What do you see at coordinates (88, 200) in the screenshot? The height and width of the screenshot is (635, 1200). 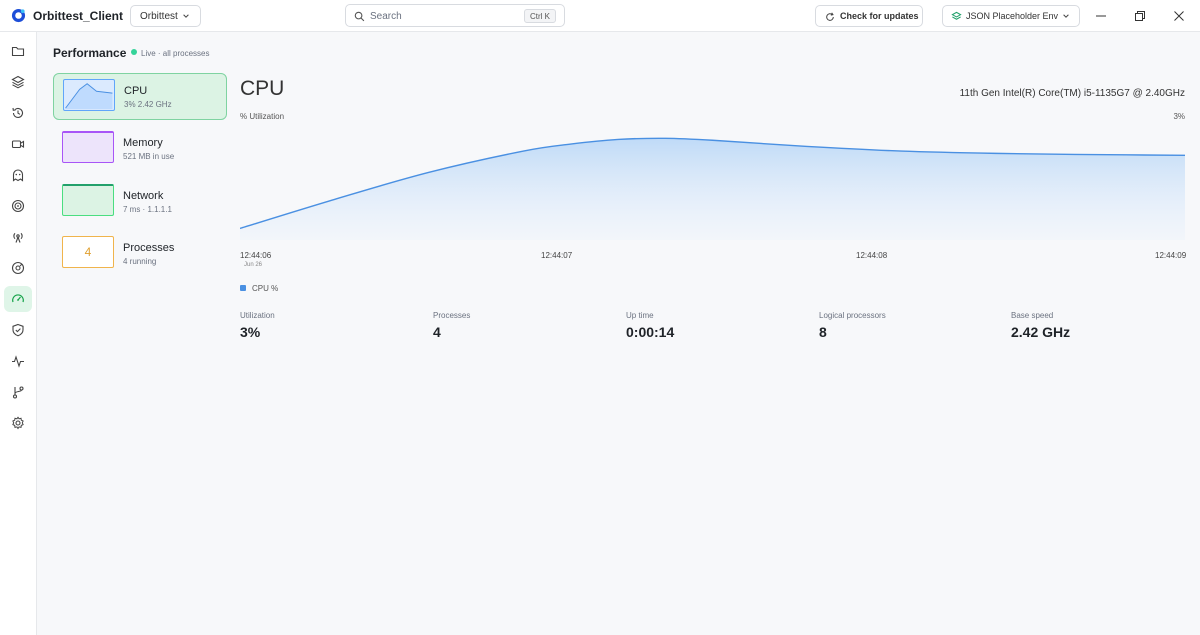 I see `network-thumbnail` at bounding box center [88, 200].